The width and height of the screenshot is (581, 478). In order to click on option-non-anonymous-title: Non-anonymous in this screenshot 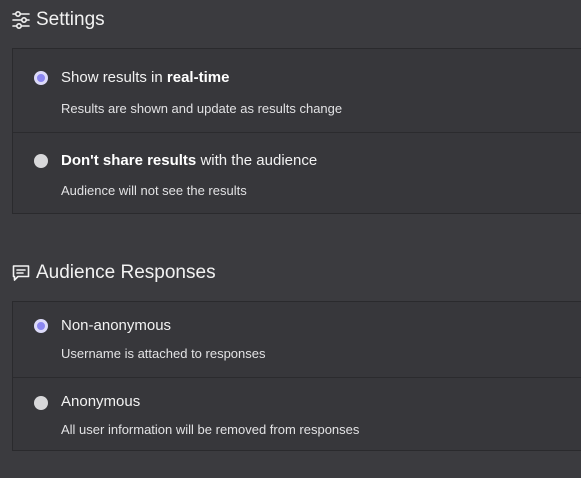, I will do `click(116, 325)`.